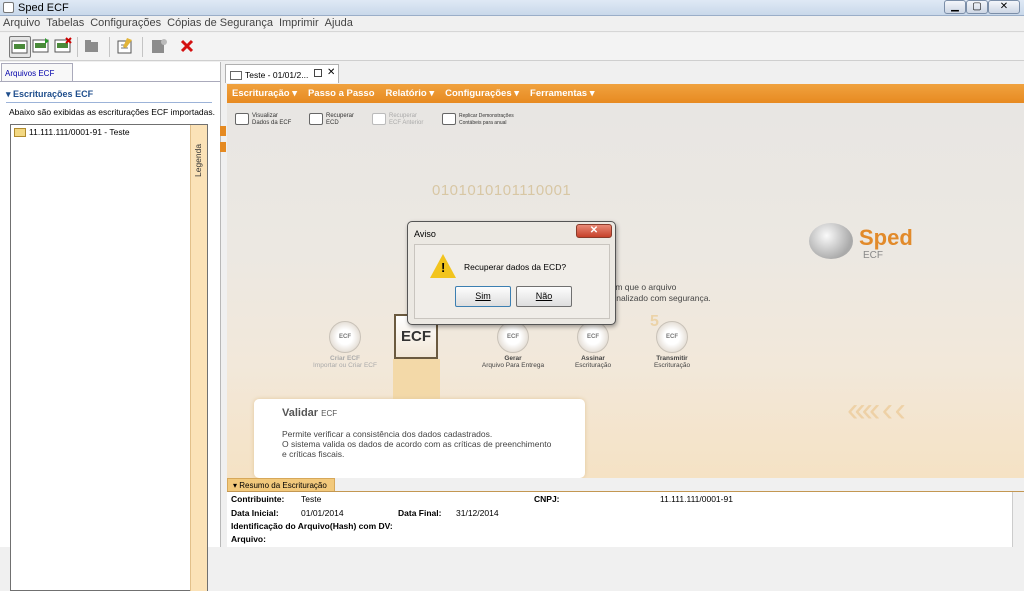 This screenshot has width=1024, height=591. Describe the element at coordinates (513, 345) in the screenshot. I see `step-gerar: ECF Gerar Arquivo Para Entrega` at that location.